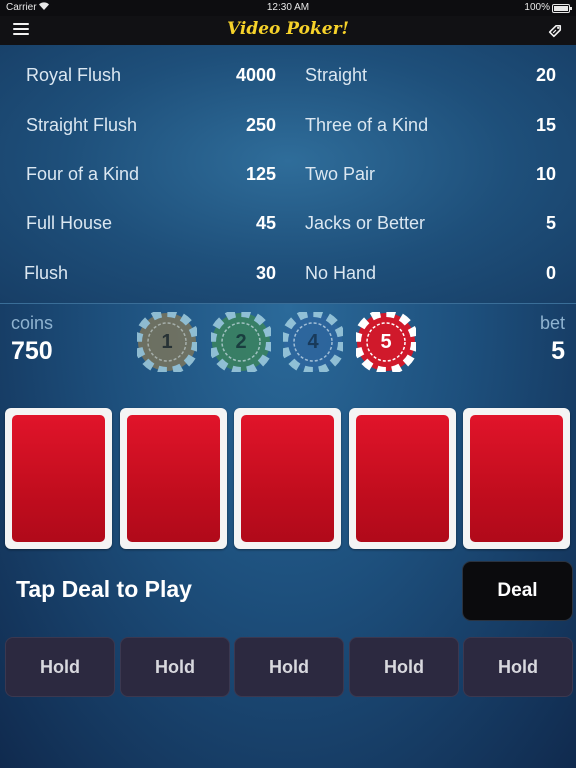 Image resolution: width=576 pixels, height=768 pixels. I want to click on chip-value: 1, so click(167, 342).